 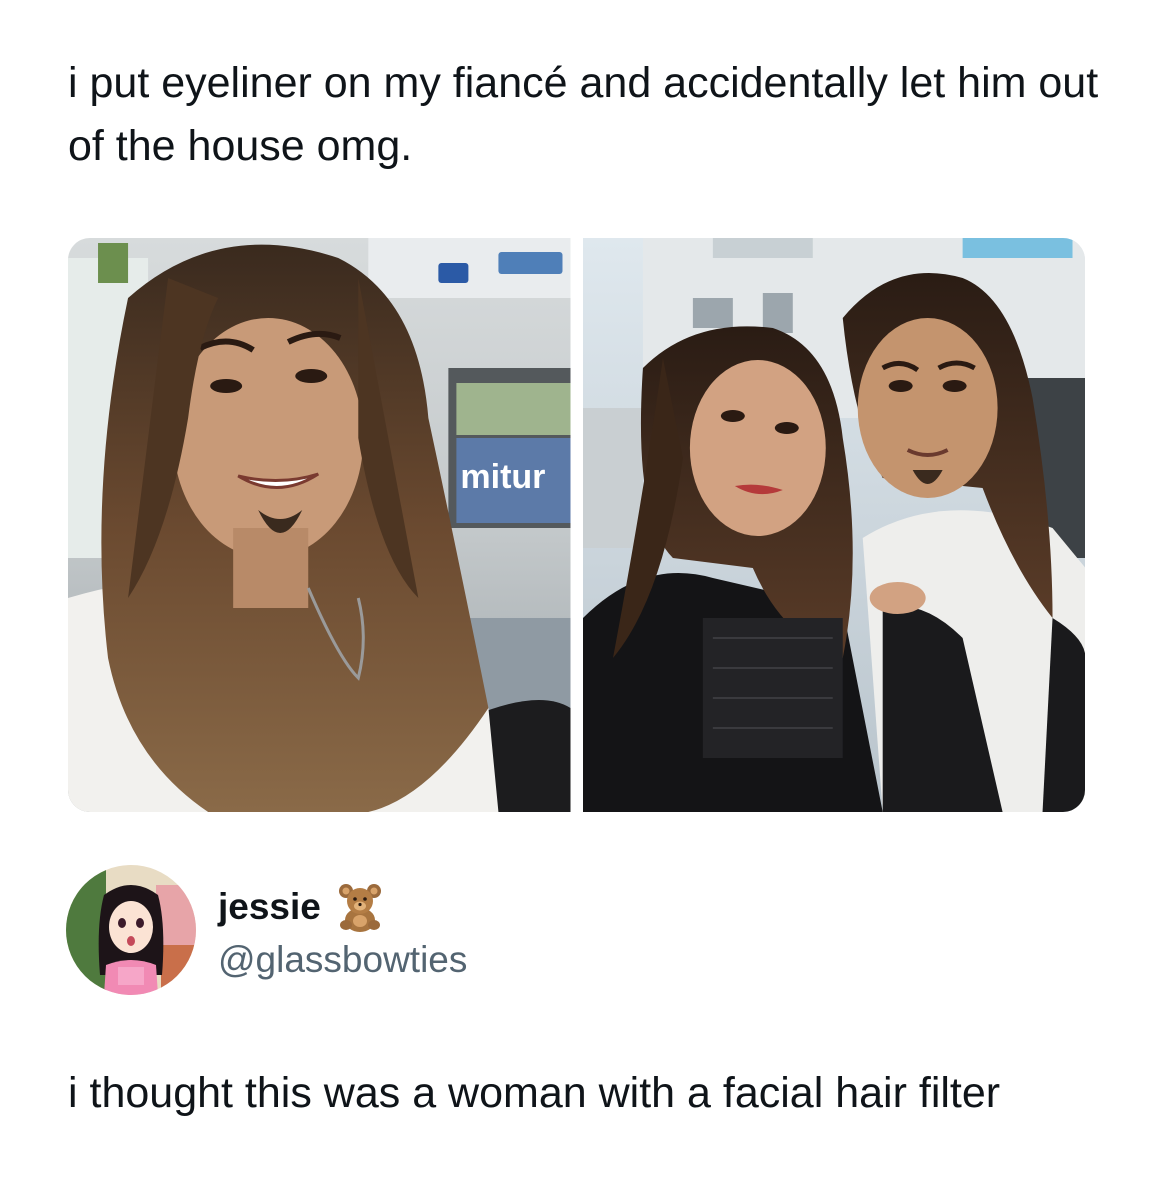 I want to click on display-name: jessie, so click(x=269, y=907).